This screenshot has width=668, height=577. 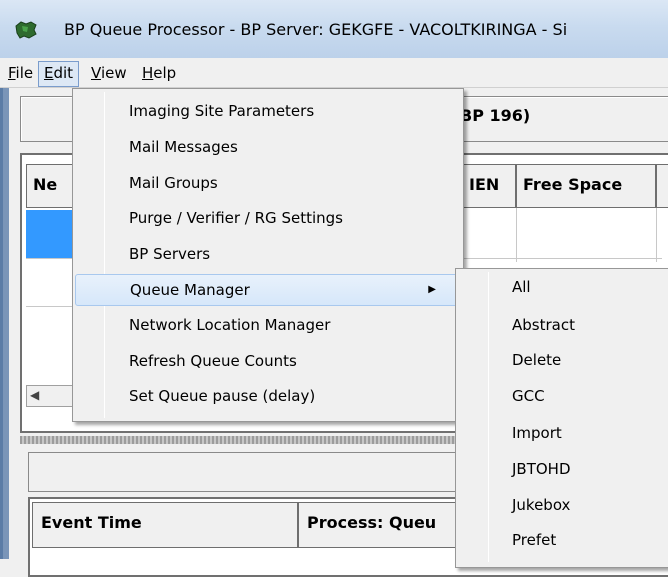 What do you see at coordinates (109, 73) in the screenshot?
I see `menu-view: View` at bounding box center [109, 73].